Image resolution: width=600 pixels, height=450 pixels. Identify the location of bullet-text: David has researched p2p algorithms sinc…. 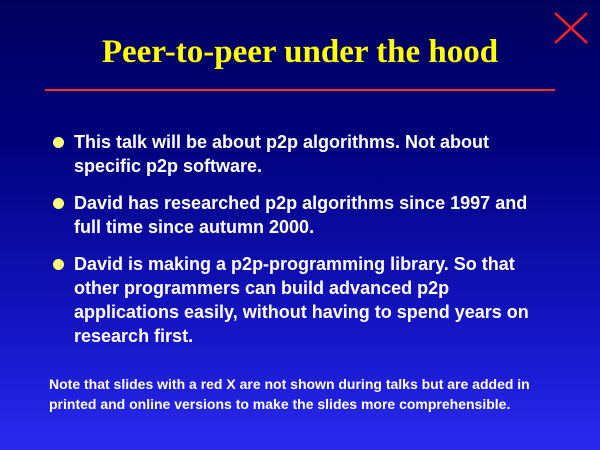
(301, 215).